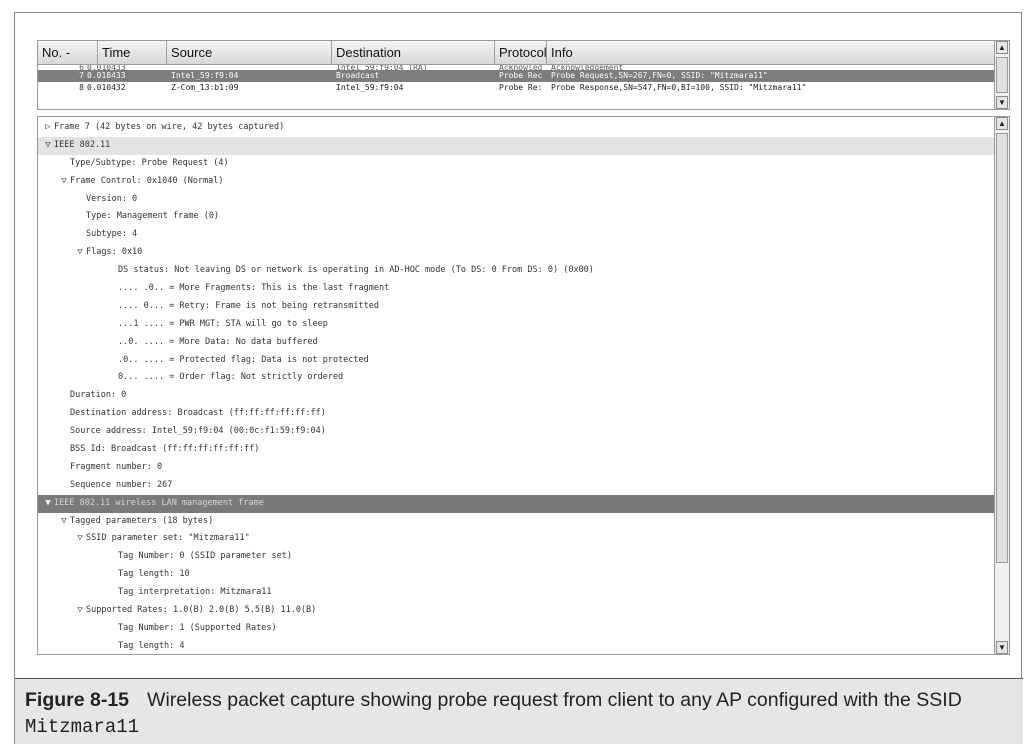 The image size is (1028, 746). Describe the element at coordinates (81, 75) in the screenshot. I see `packet-no-cell: 7` at that location.